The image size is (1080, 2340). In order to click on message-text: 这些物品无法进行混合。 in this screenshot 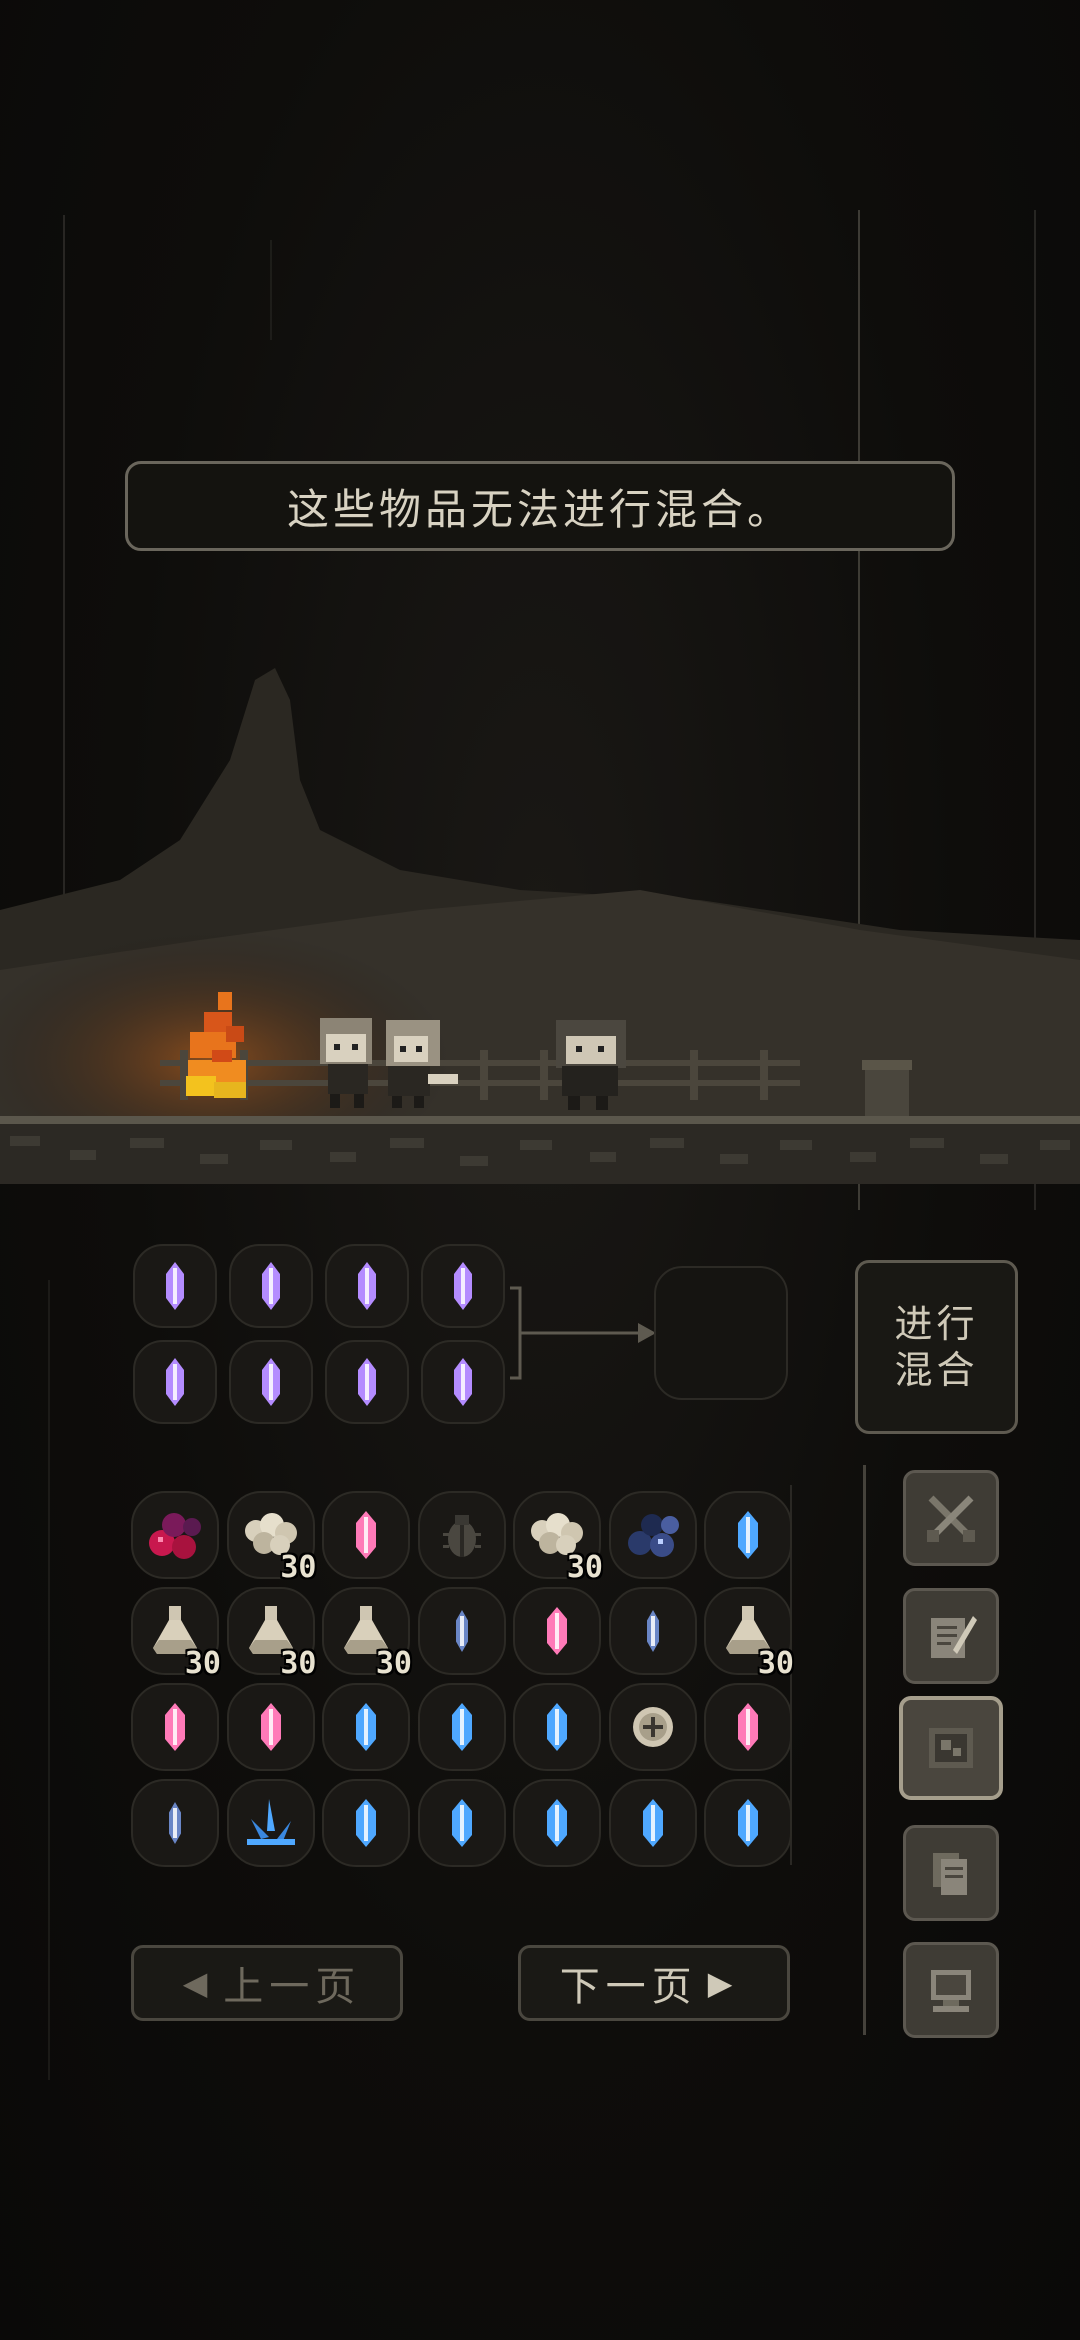, I will do `click(539, 509)`.